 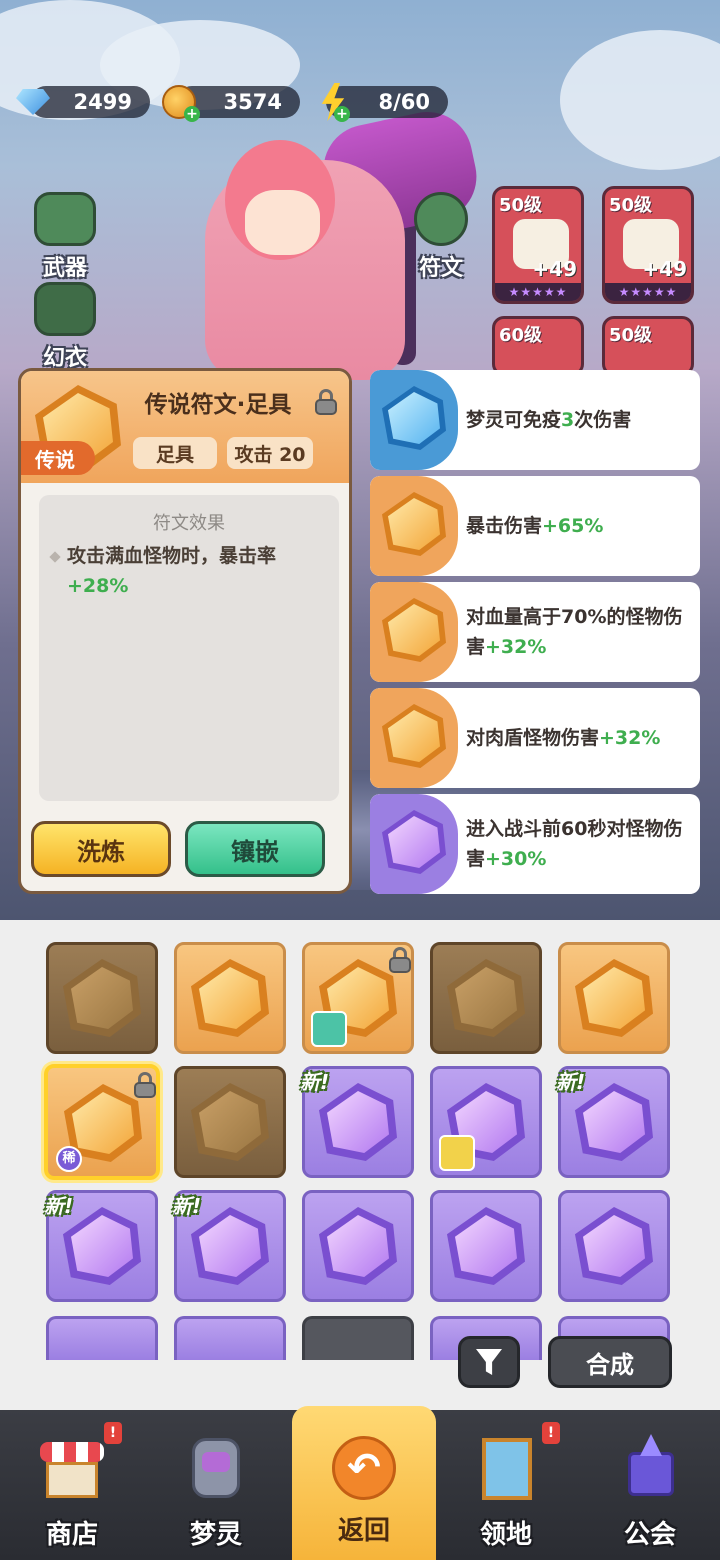 What do you see at coordinates (64, 268) in the screenshot?
I see `weapon-label: 武器` at bounding box center [64, 268].